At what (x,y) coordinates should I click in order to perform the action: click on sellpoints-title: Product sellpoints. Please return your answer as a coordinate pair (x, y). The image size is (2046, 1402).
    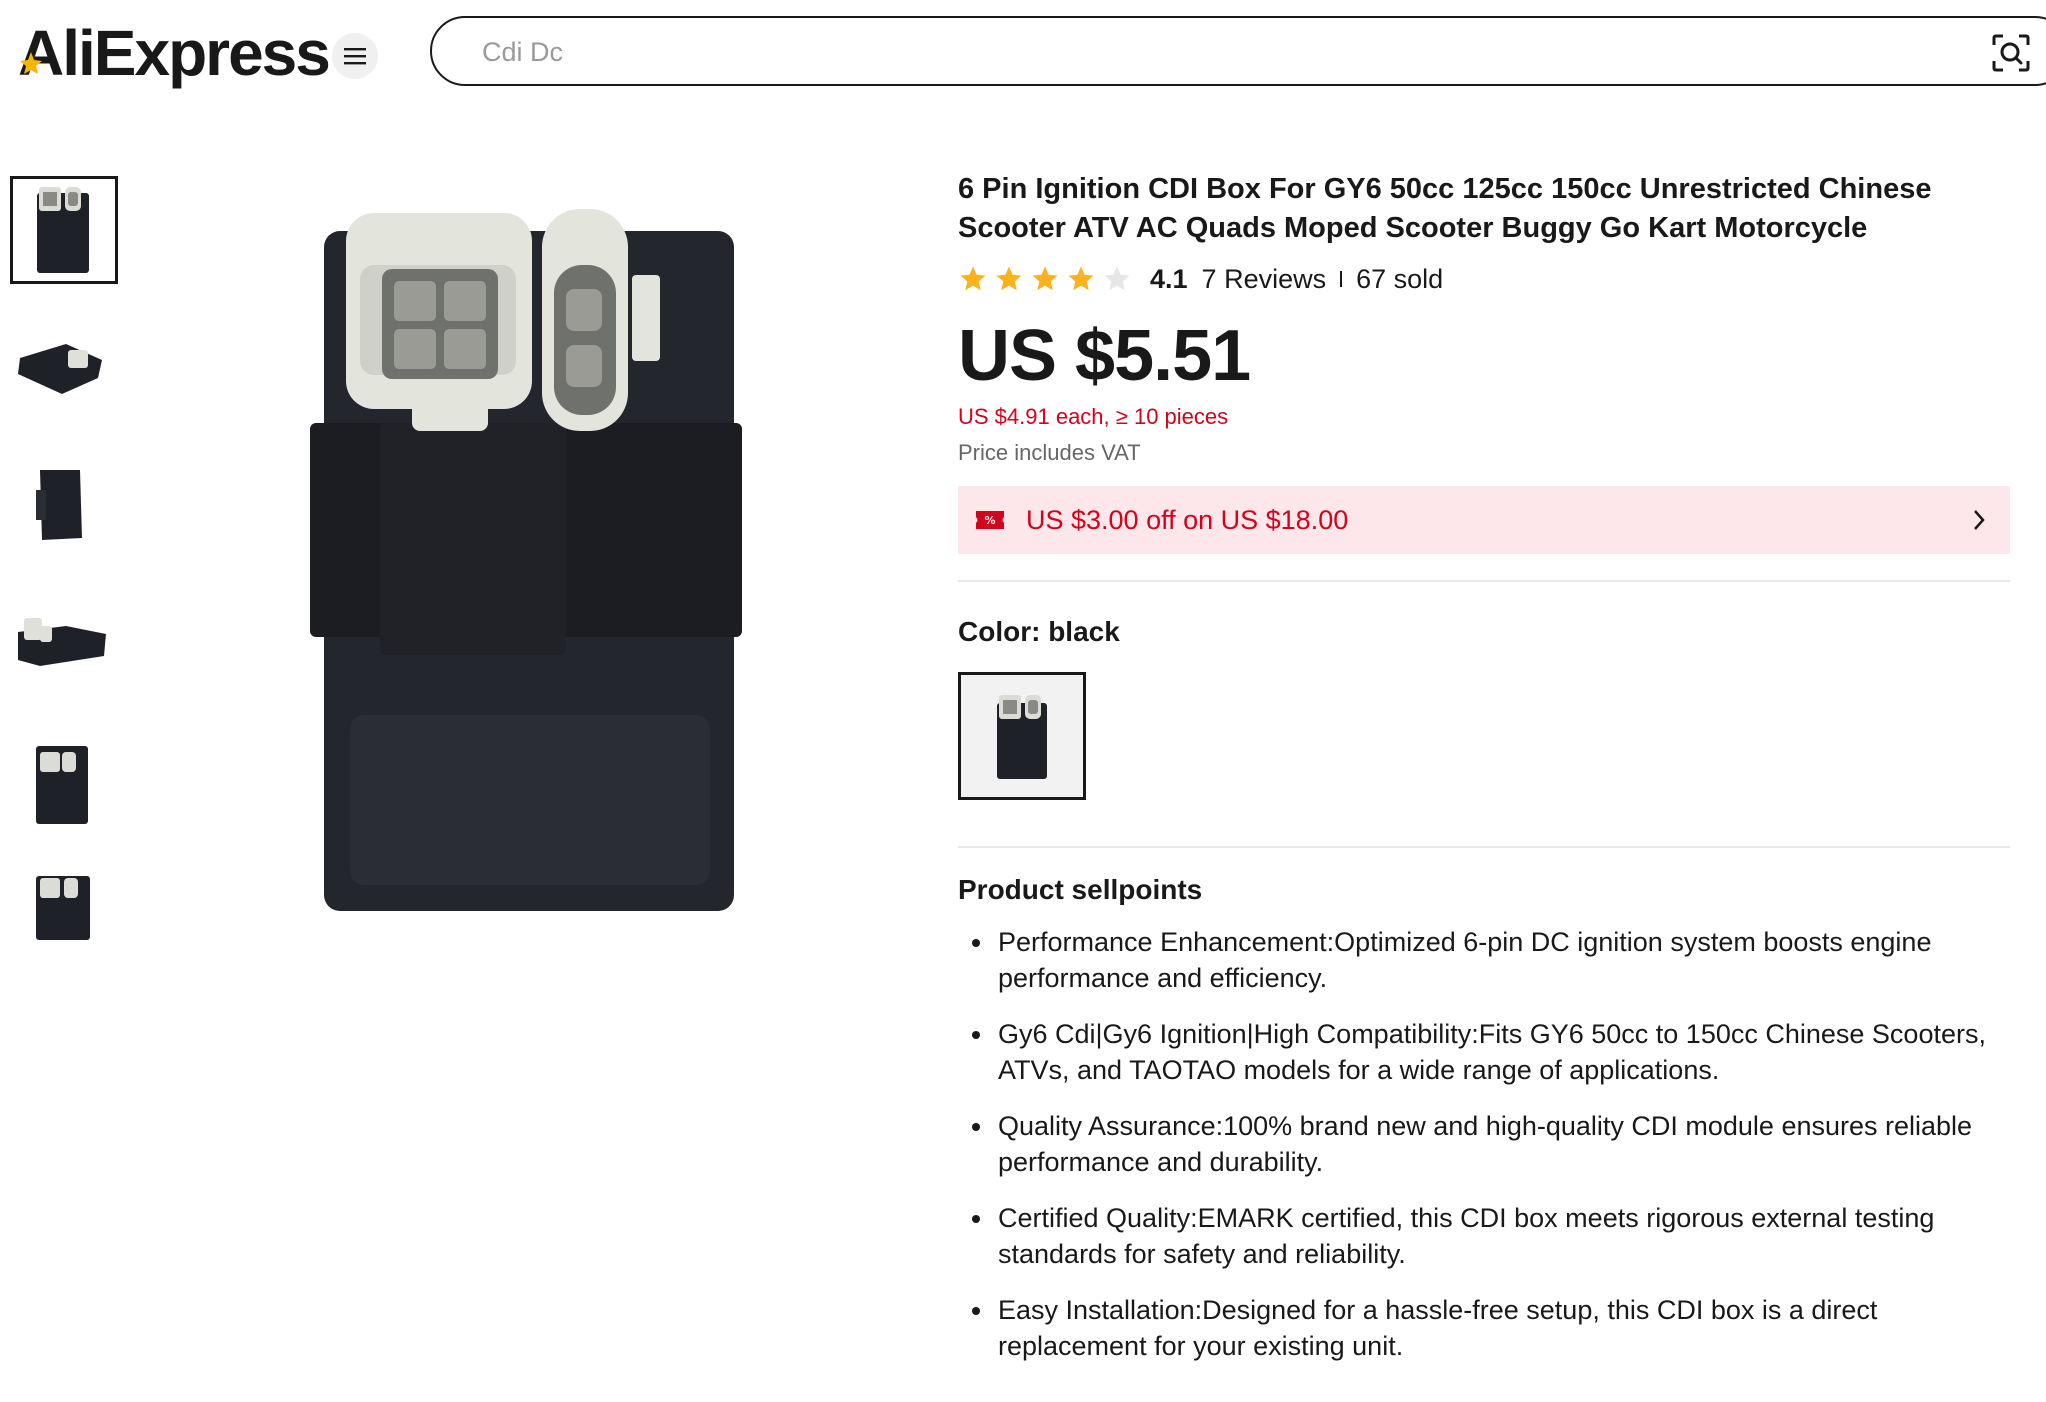
    Looking at the image, I should click on (1080, 889).